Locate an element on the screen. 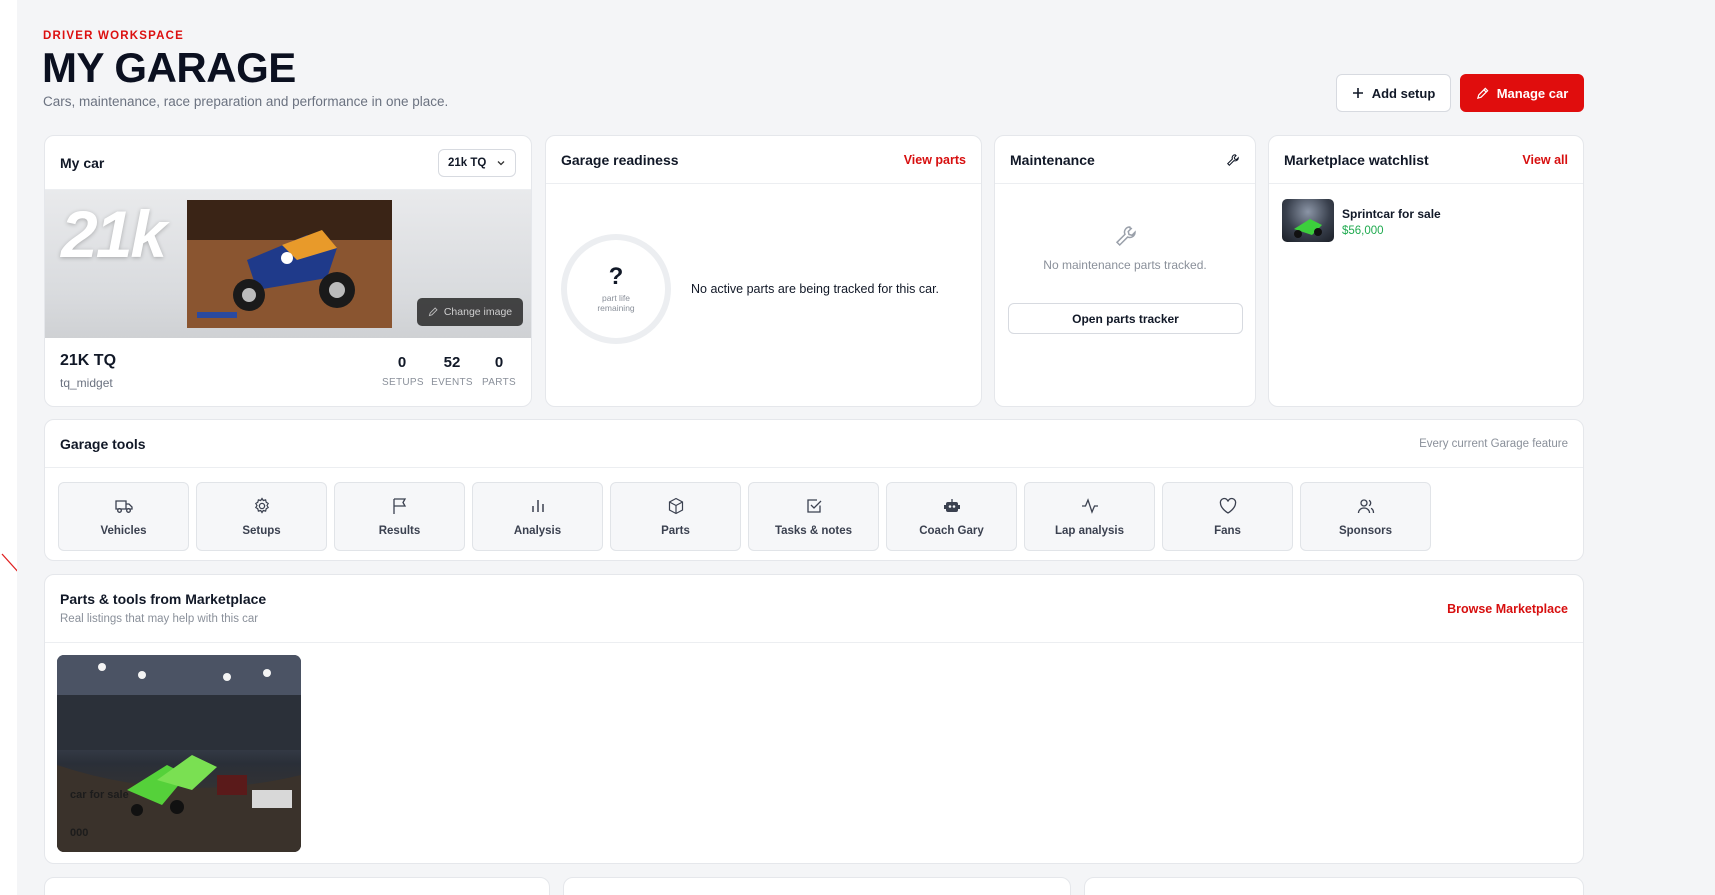 This screenshot has width=1715, height=895. change-image-label: Change image is located at coordinates (478, 312).